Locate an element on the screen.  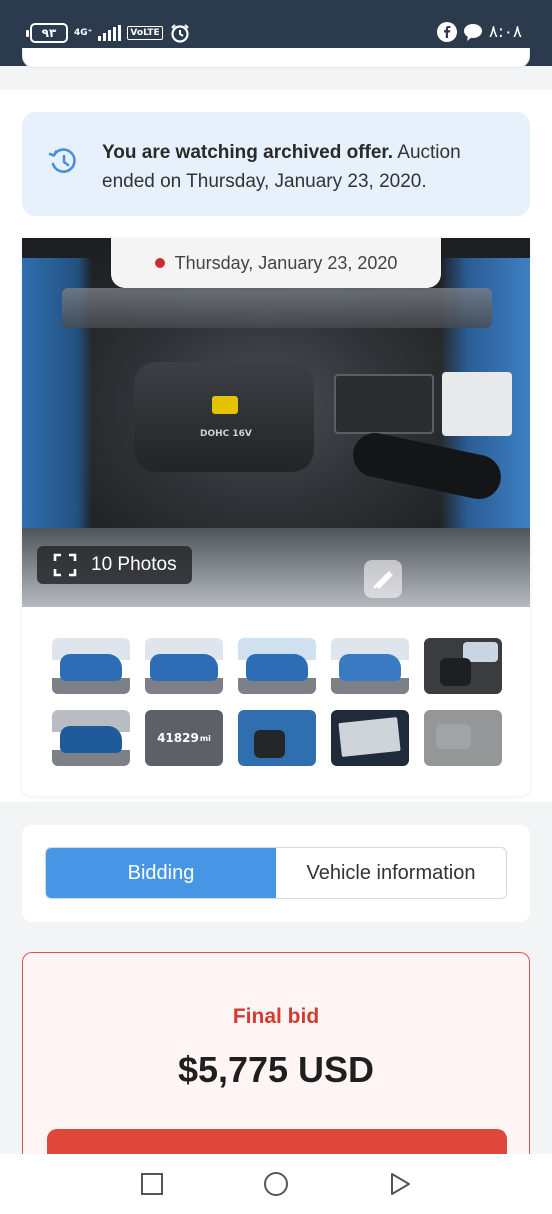
status-dot-icon is located at coordinates (159, 263).